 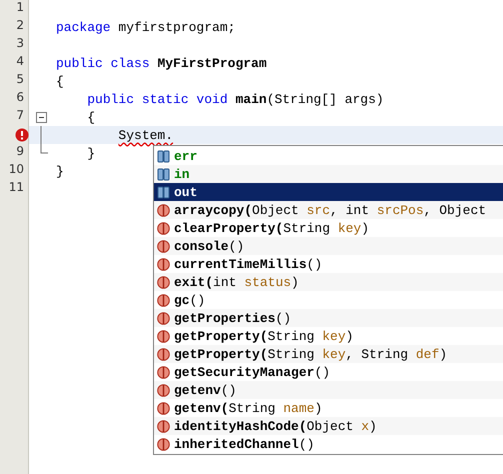 I want to click on code-line: package myfirstprogram;, so click(x=146, y=27).